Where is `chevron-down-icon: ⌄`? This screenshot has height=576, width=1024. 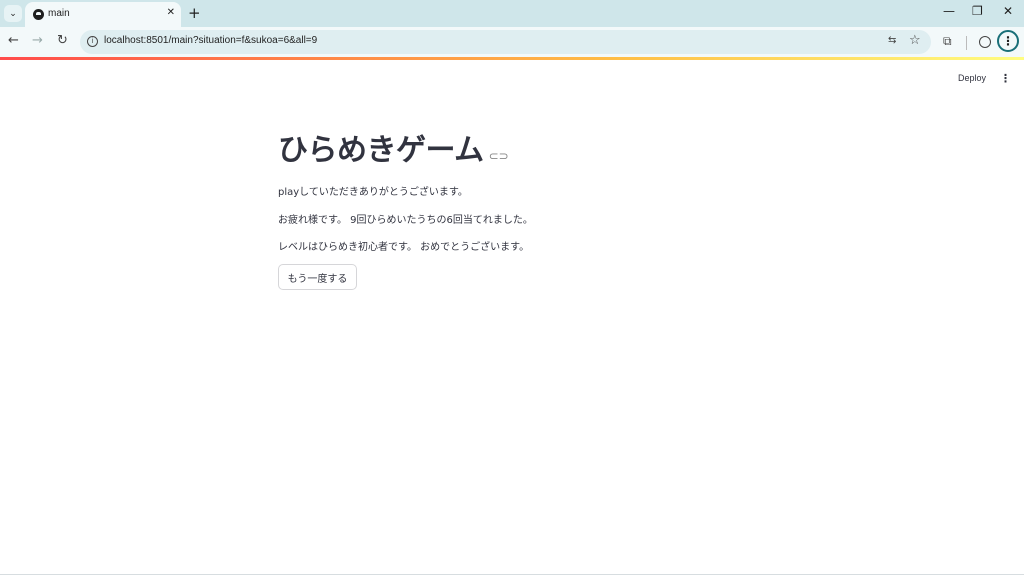
chevron-down-icon: ⌄ is located at coordinates (13, 13).